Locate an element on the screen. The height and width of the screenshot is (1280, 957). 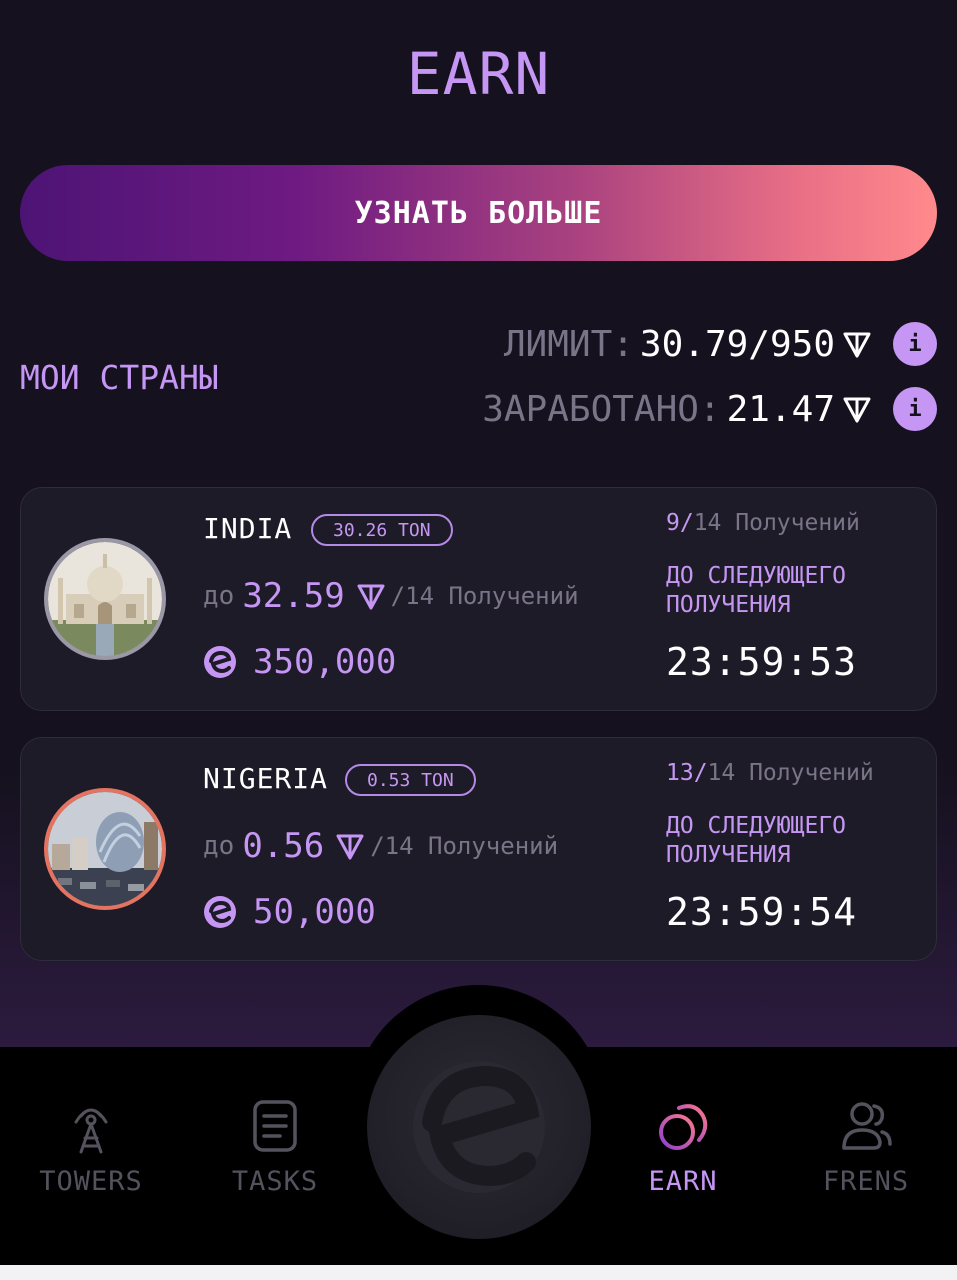
limit-value: 30.79/950 is located at coordinates (737, 344).